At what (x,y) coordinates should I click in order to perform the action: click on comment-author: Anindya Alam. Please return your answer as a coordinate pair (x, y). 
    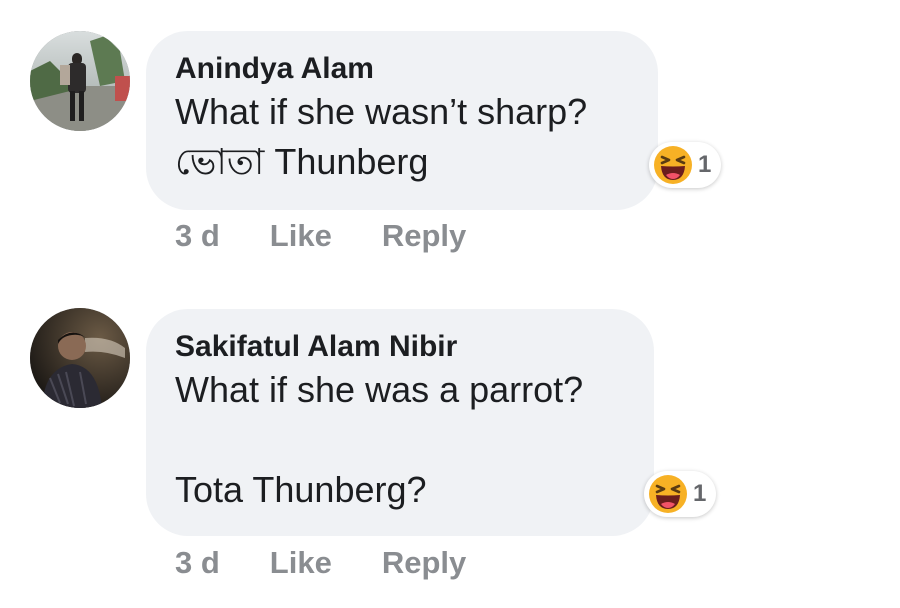
    Looking at the image, I should click on (402, 69).